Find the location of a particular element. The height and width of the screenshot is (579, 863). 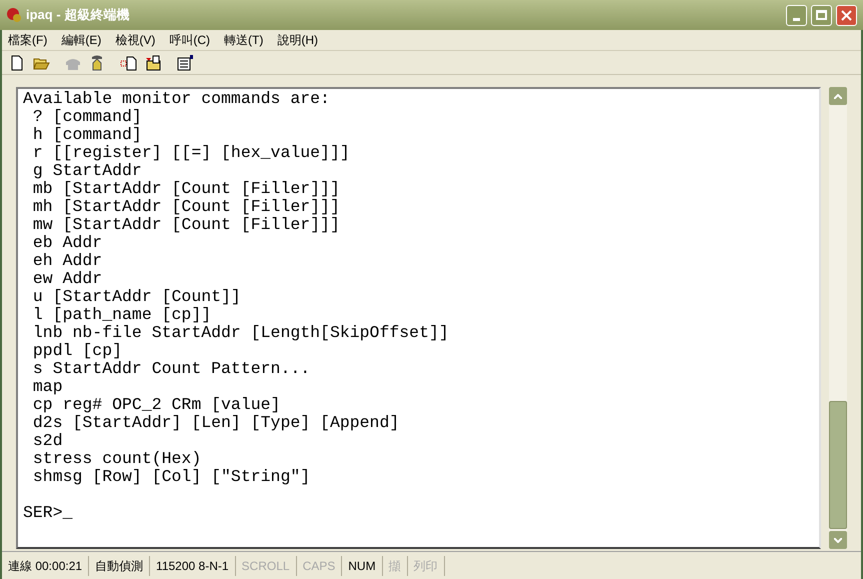

terminal-line: r [[register] [[=] [hex_value]]] is located at coordinates (191, 153).